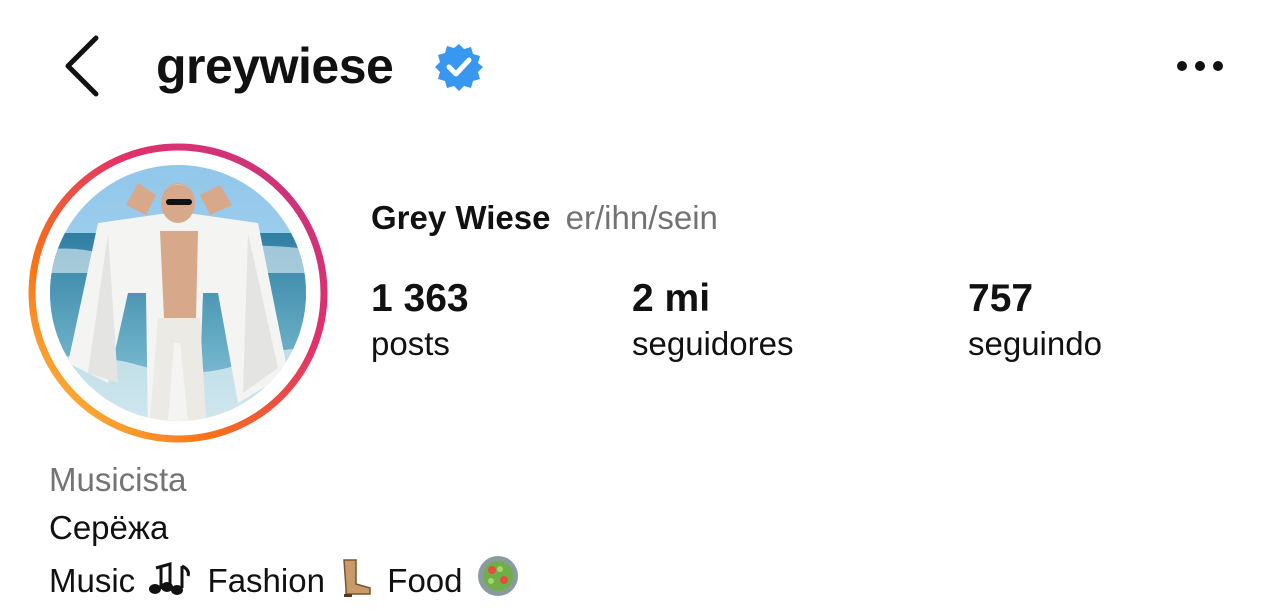 The width and height of the screenshot is (1284, 612). I want to click on back-button, so click(86, 66).